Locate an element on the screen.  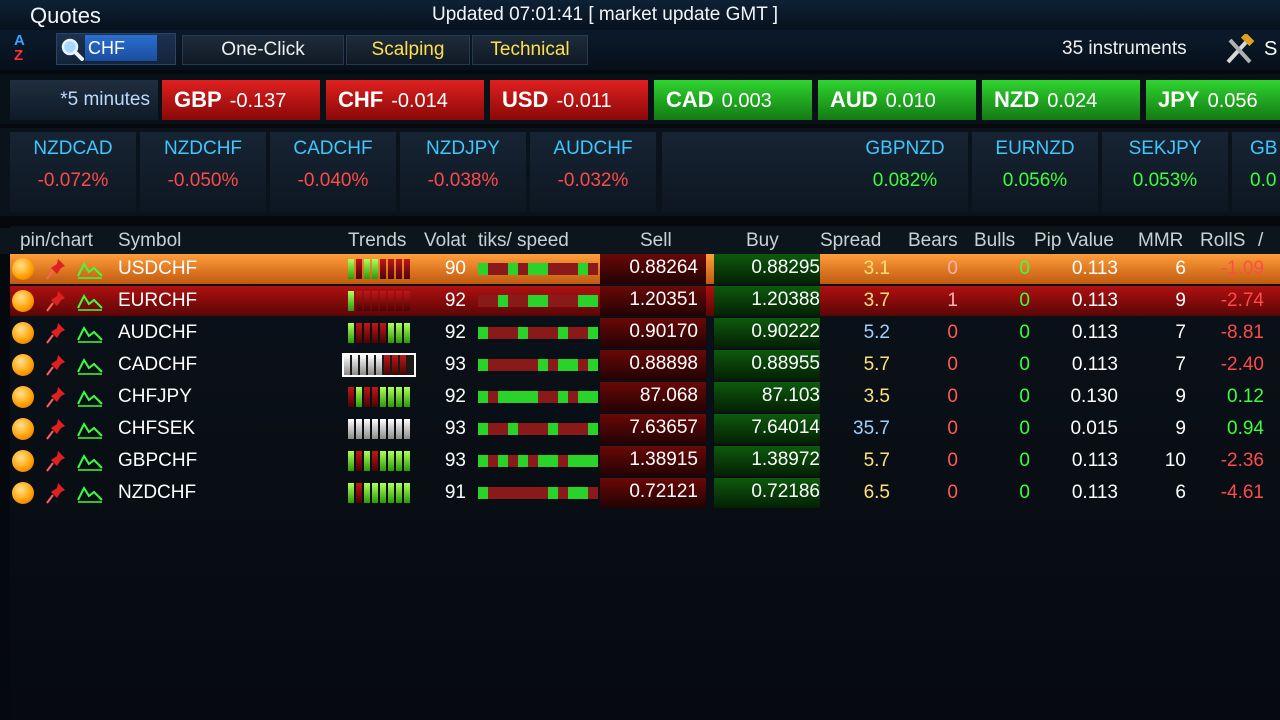
col-rolls: RollS is located at coordinates (1222, 241).